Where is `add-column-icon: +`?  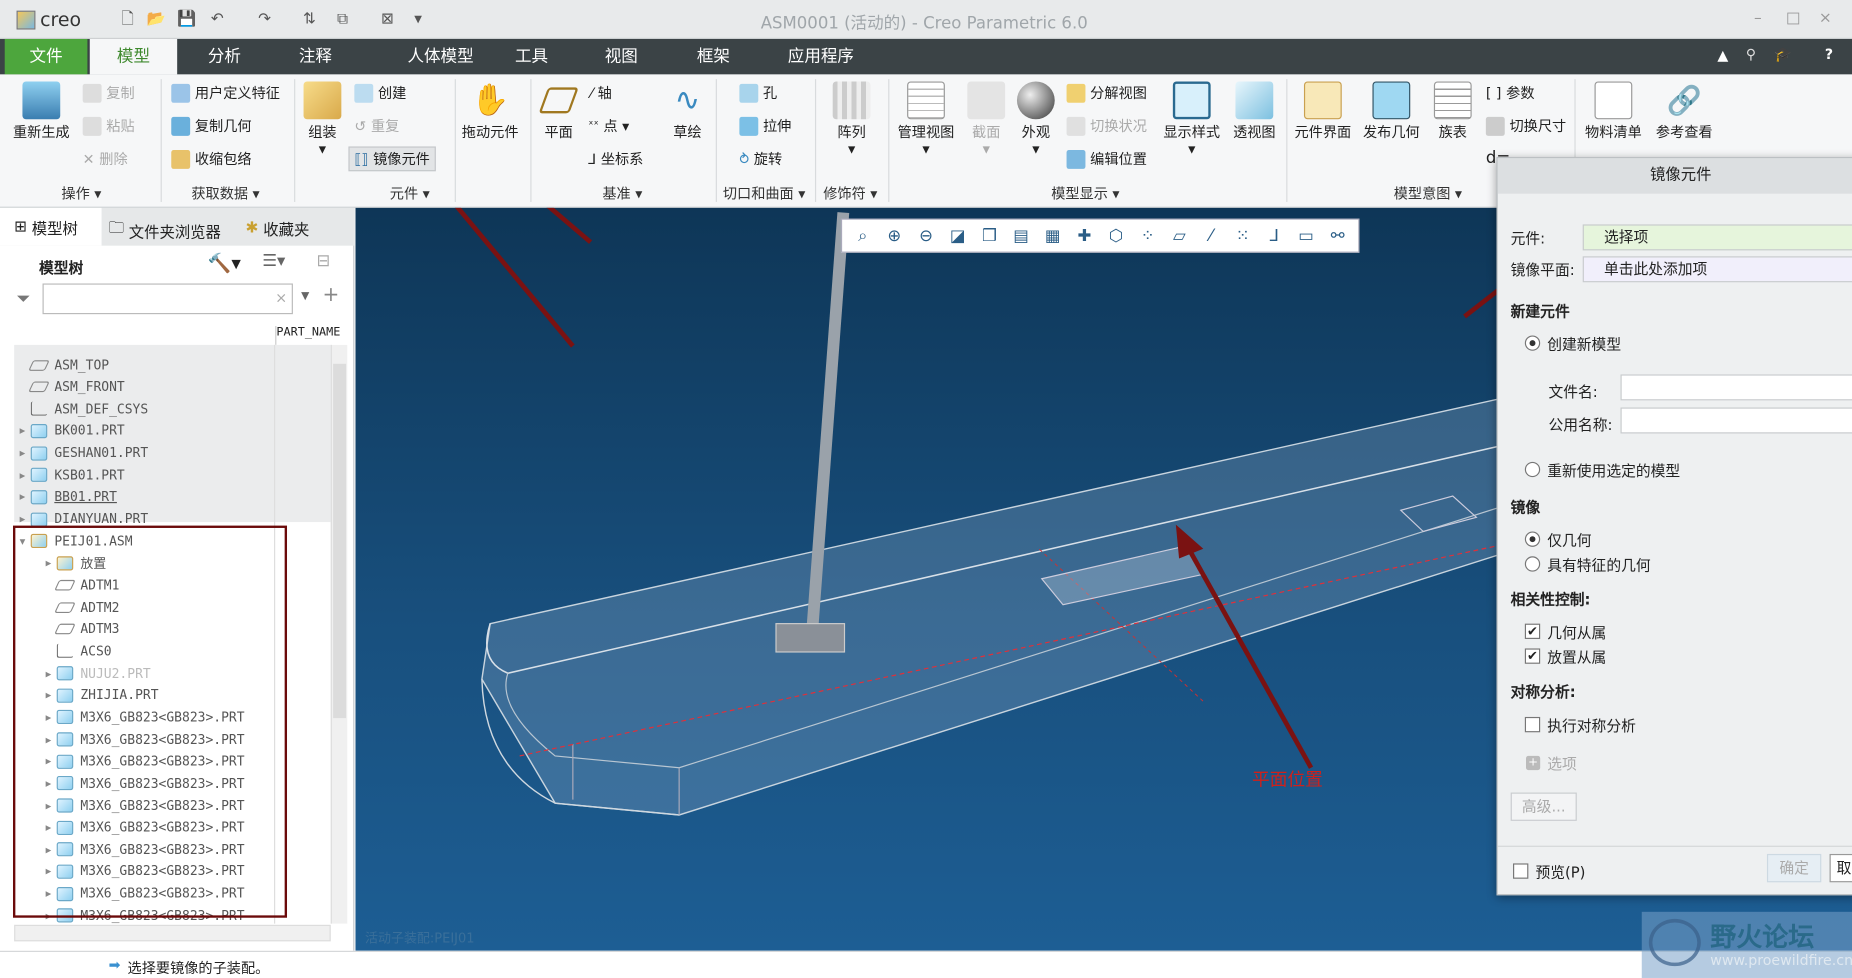
add-column-icon: + is located at coordinates (330, 295).